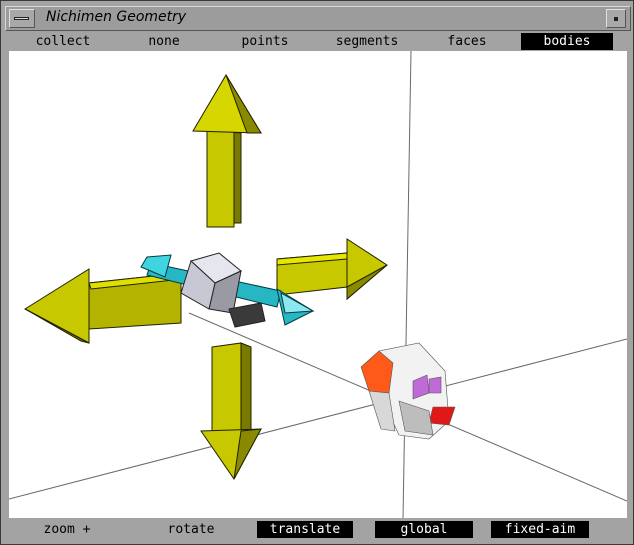 The width and height of the screenshot is (634, 545). What do you see at coordinates (407, 284) in the screenshot?
I see `vertical-axis-line` at bounding box center [407, 284].